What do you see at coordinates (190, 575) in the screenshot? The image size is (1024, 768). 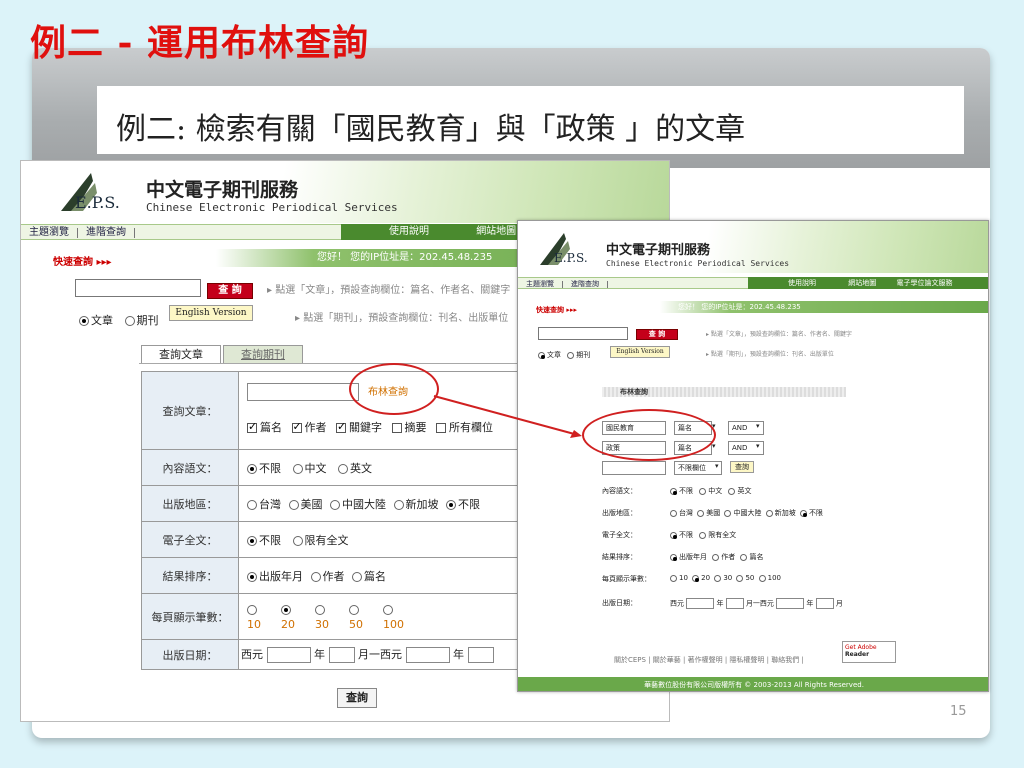 I see `label-sort: 結果排序：` at bounding box center [190, 575].